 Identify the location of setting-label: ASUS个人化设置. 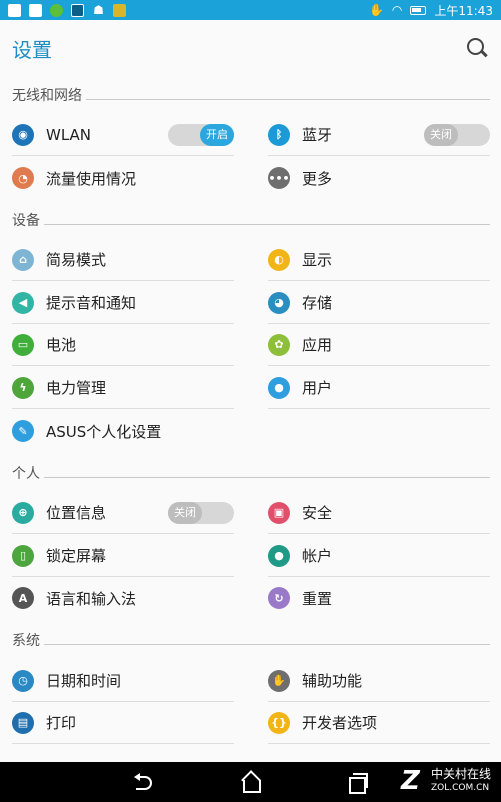
(104, 431).